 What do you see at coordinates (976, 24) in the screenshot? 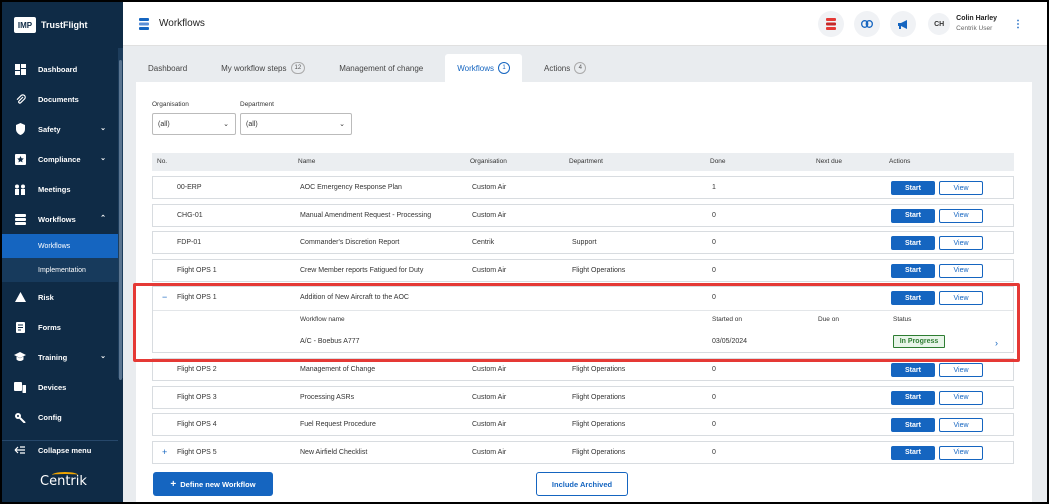
I see `user-info: Colin Harley Centrik User` at bounding box center [976, 24].